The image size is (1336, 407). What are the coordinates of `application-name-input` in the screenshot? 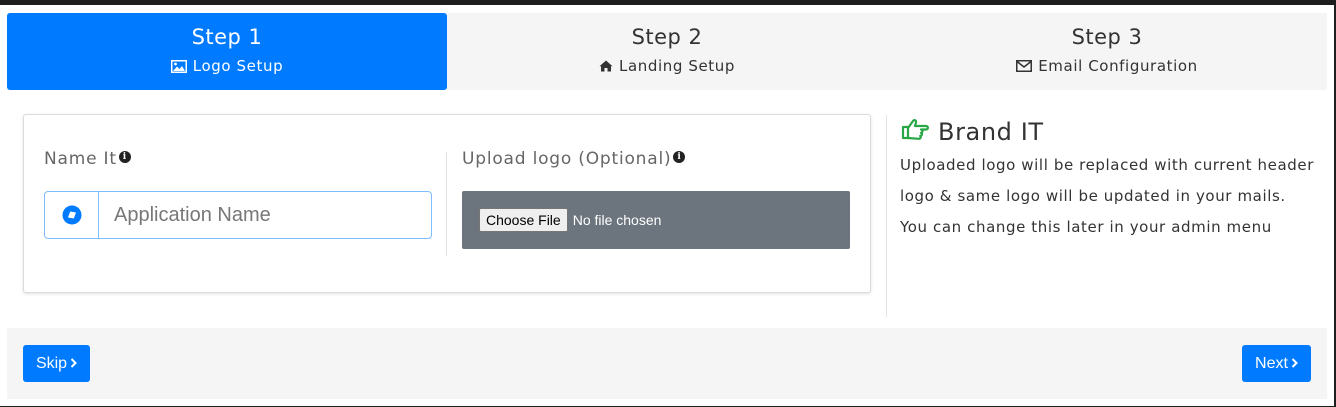 It's located at (265, 215).